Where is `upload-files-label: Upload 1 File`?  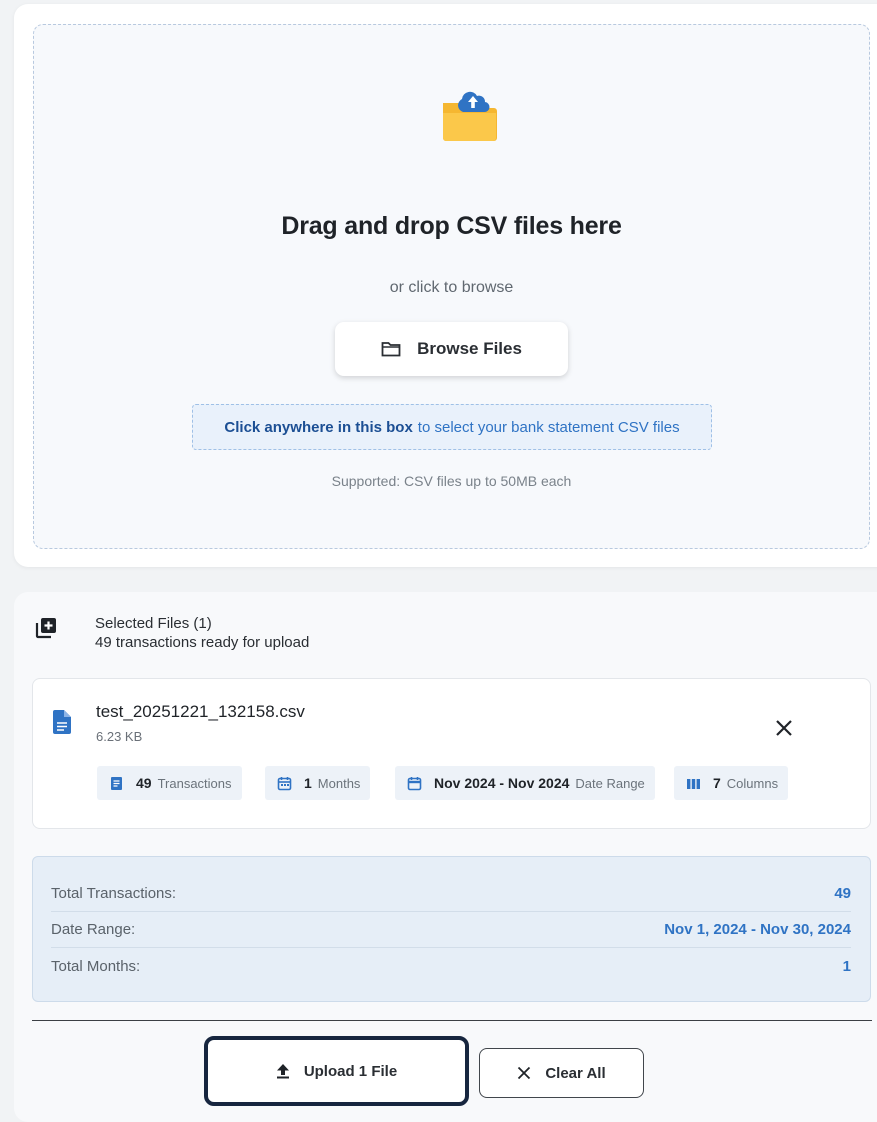 upload-files-label: Upload 1 File is located at coordinates (350, 1071).